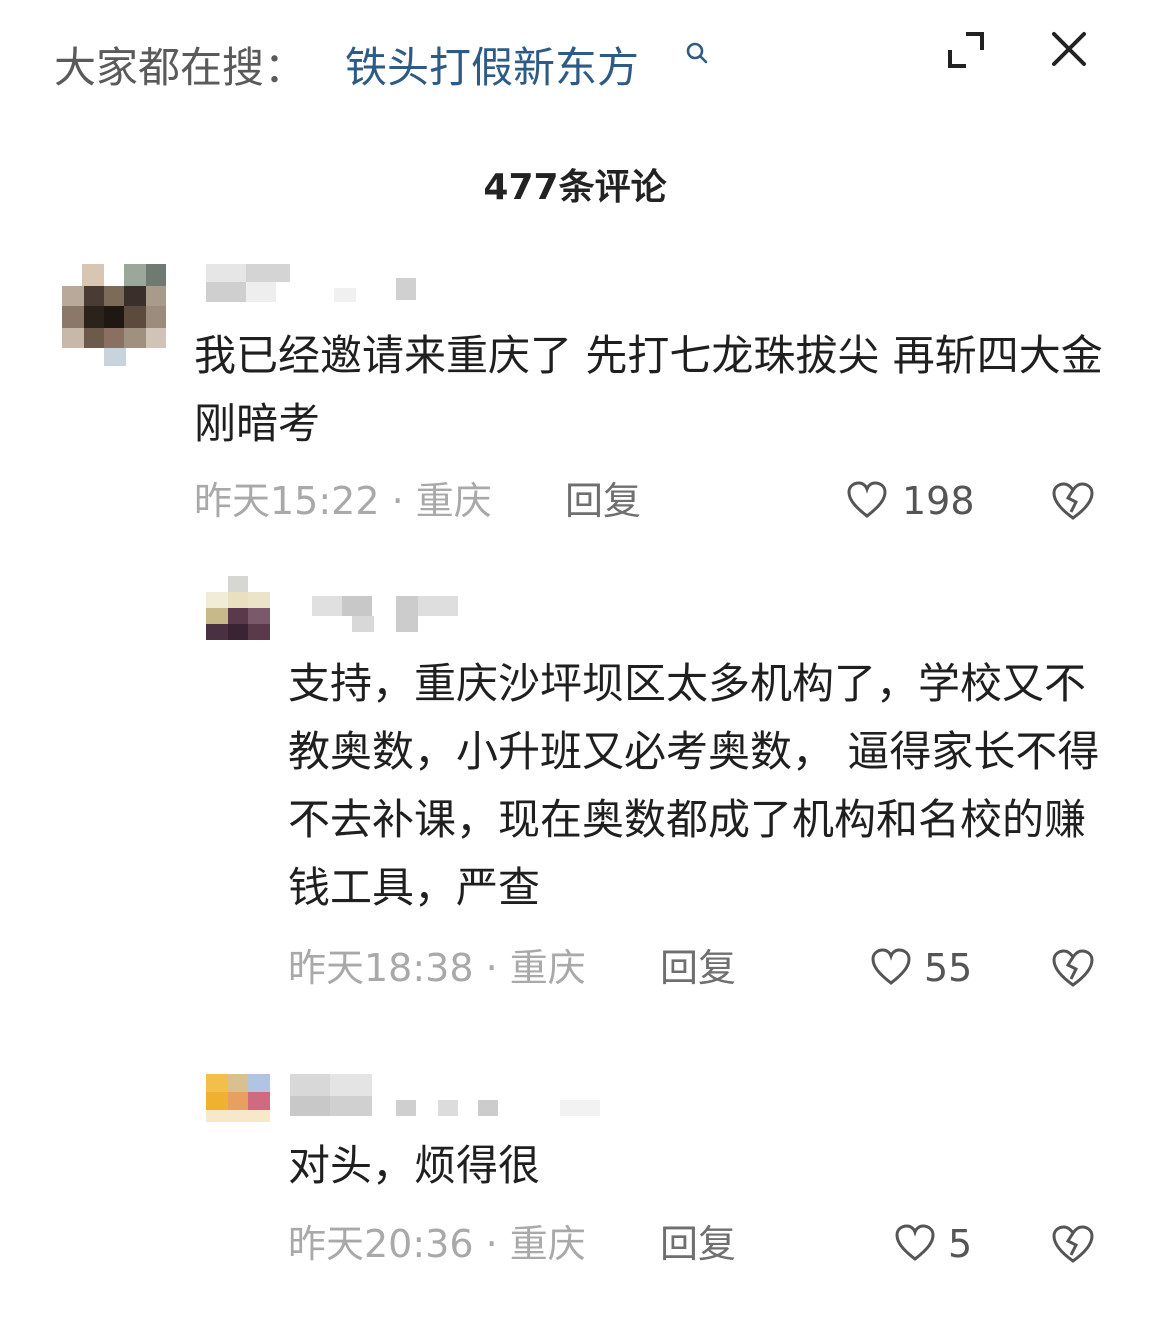 The height and width of the screenshot is (1333, 1150). What do you see at coordinates (414, 1165) in the screenshot?
I see `comment-text: 对头，烦得很` at bounding box center [414, 1165].